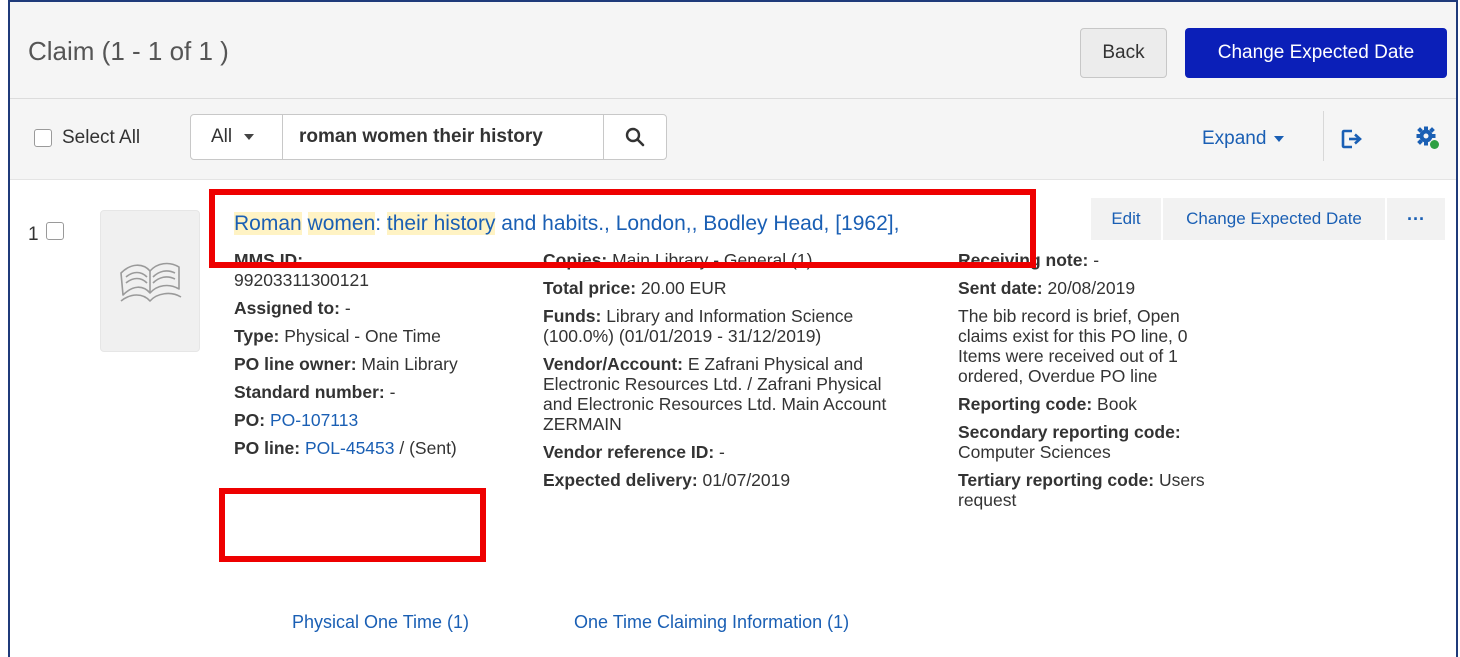 This screenshot has width=1460, height=657. Describe the element at coordinates (746, 480) in the screenshot. I see `field-value: 01/07/2019` at that location.